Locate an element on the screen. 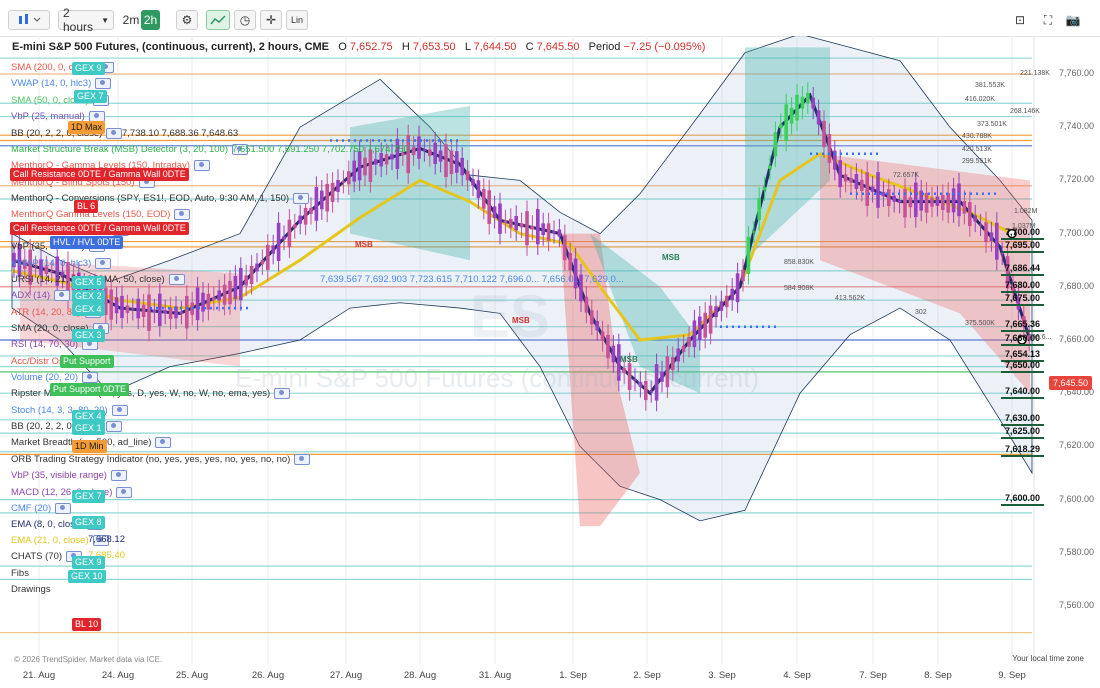 The image size is (1100, 688). indicator-legend-item: VbP (35, visible range) is located at coordinates (69, 476).